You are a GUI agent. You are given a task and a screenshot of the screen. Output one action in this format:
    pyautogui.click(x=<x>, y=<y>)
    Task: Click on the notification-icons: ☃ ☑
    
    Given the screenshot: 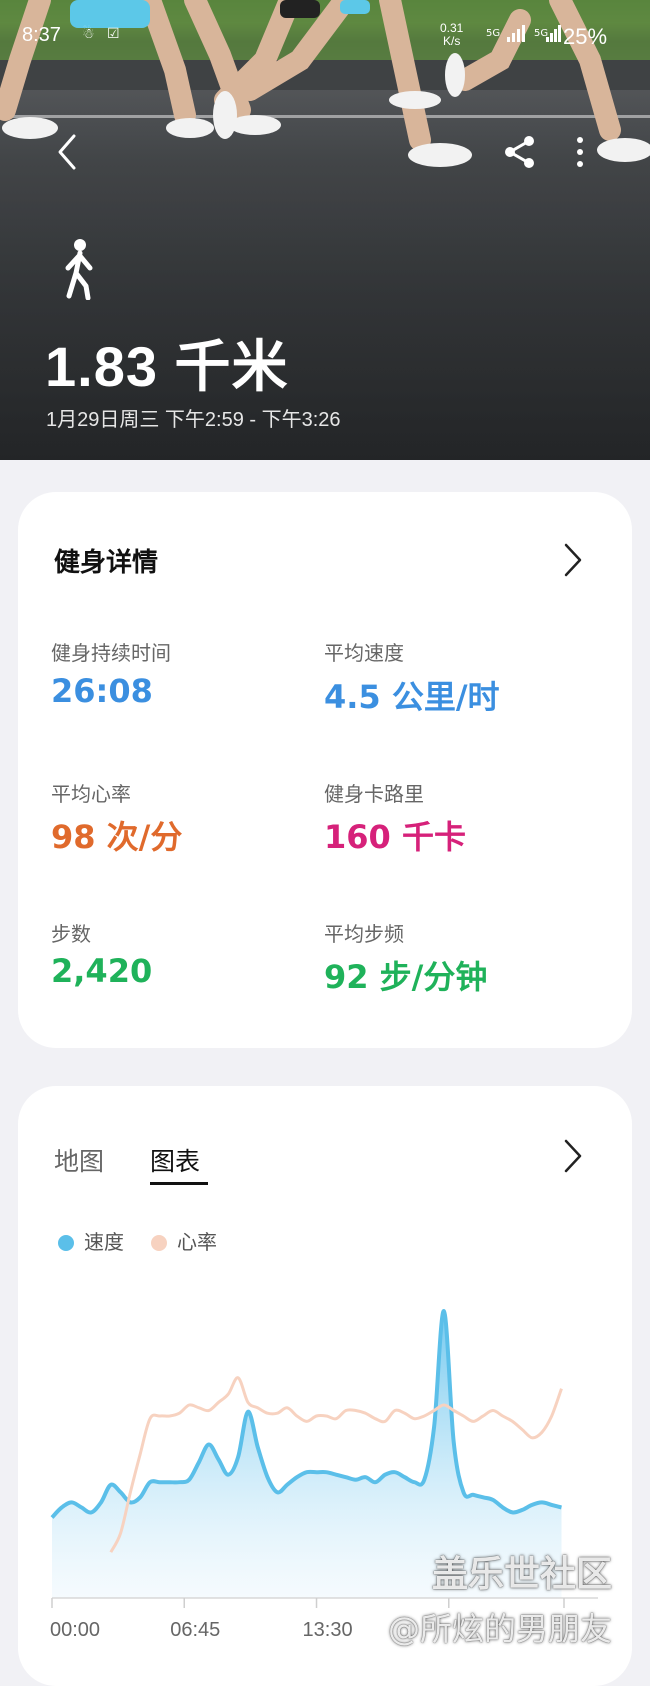 What is the action you would take?
    pyautogui.click(x=103, y=34)
    